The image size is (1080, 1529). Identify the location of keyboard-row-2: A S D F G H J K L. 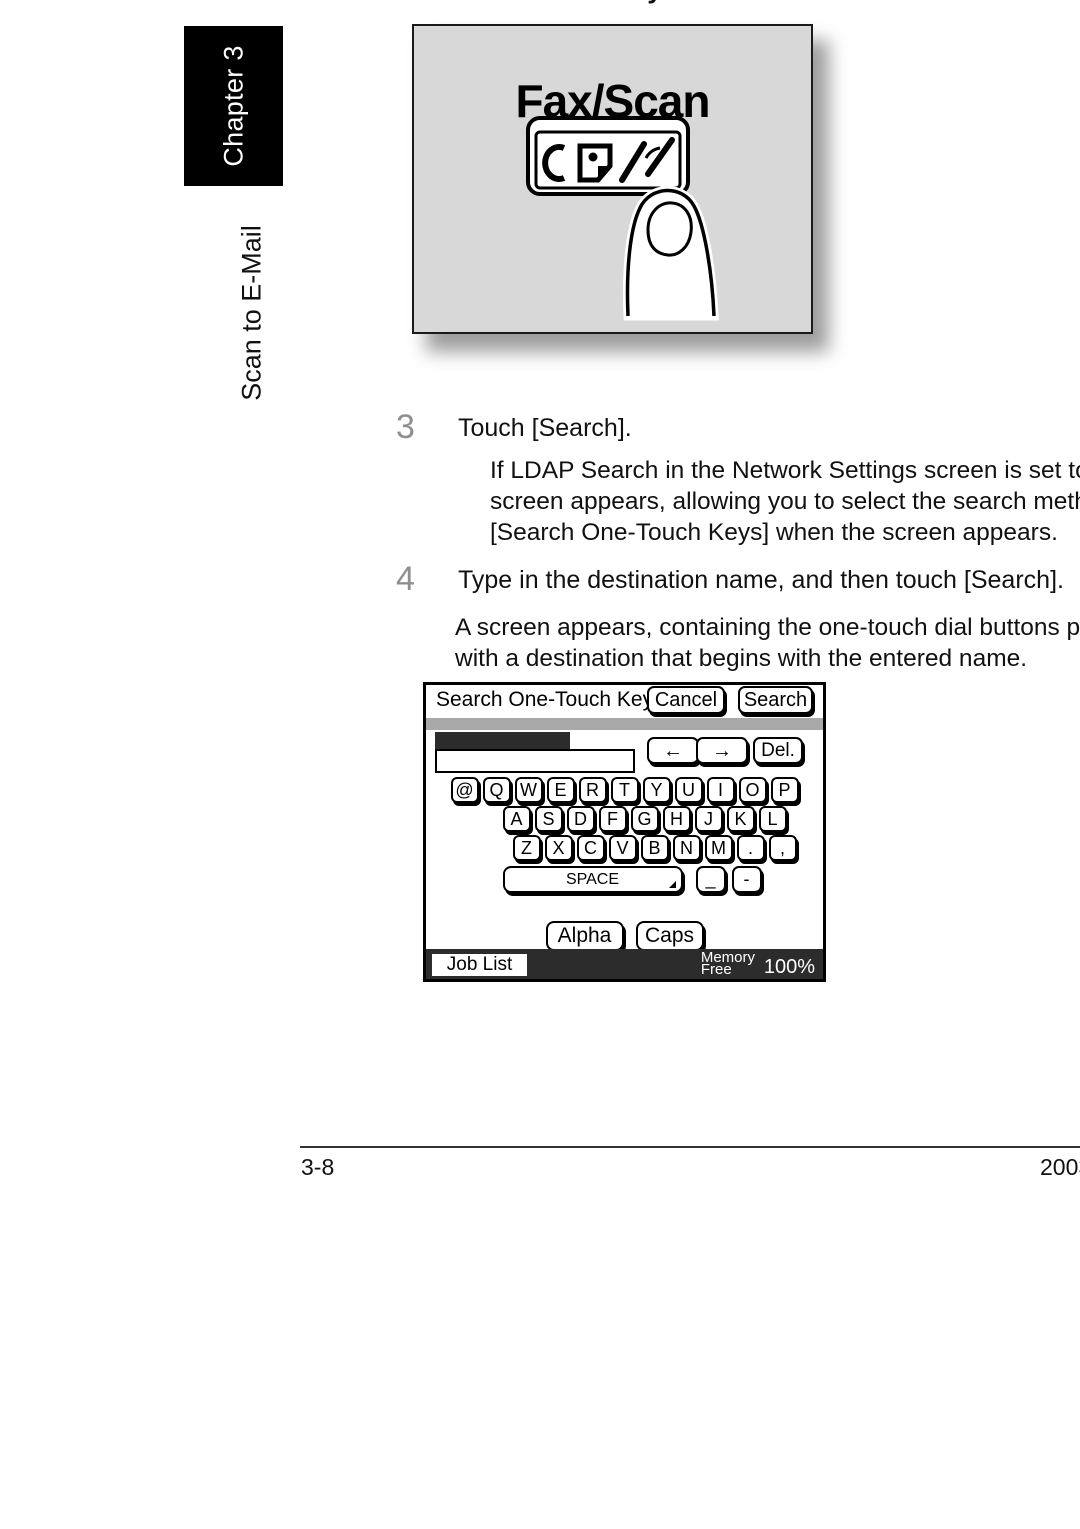
(624, 819).